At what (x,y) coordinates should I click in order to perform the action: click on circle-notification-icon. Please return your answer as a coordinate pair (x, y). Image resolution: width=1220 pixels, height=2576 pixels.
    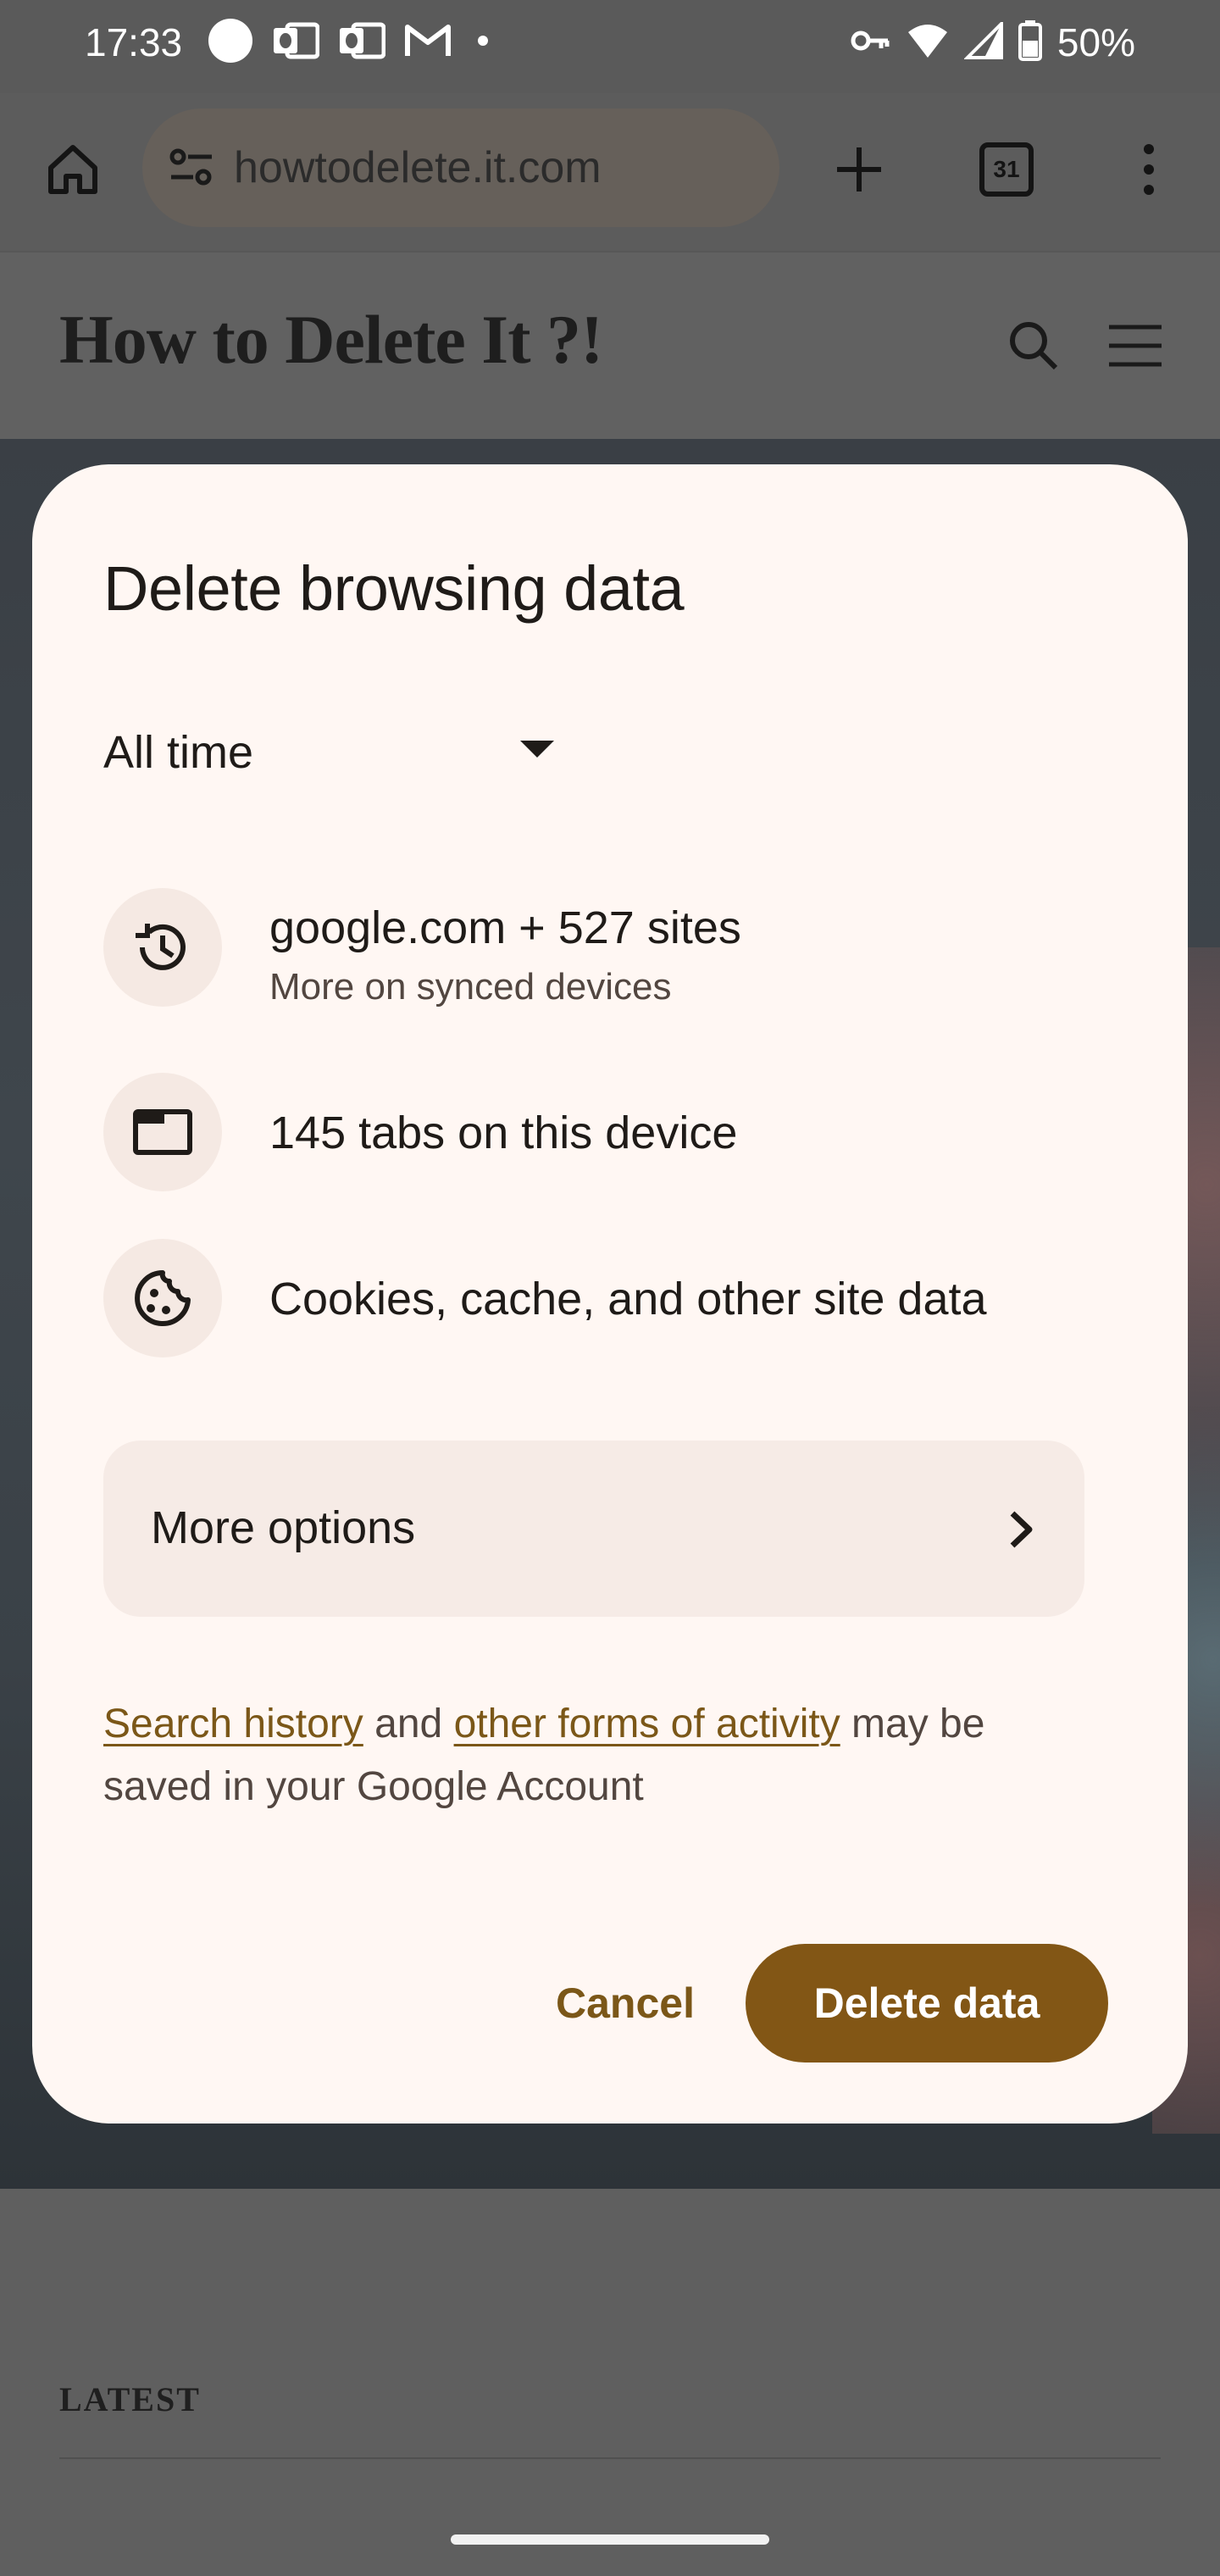
    Looking at the image, I should click on (230, 43).